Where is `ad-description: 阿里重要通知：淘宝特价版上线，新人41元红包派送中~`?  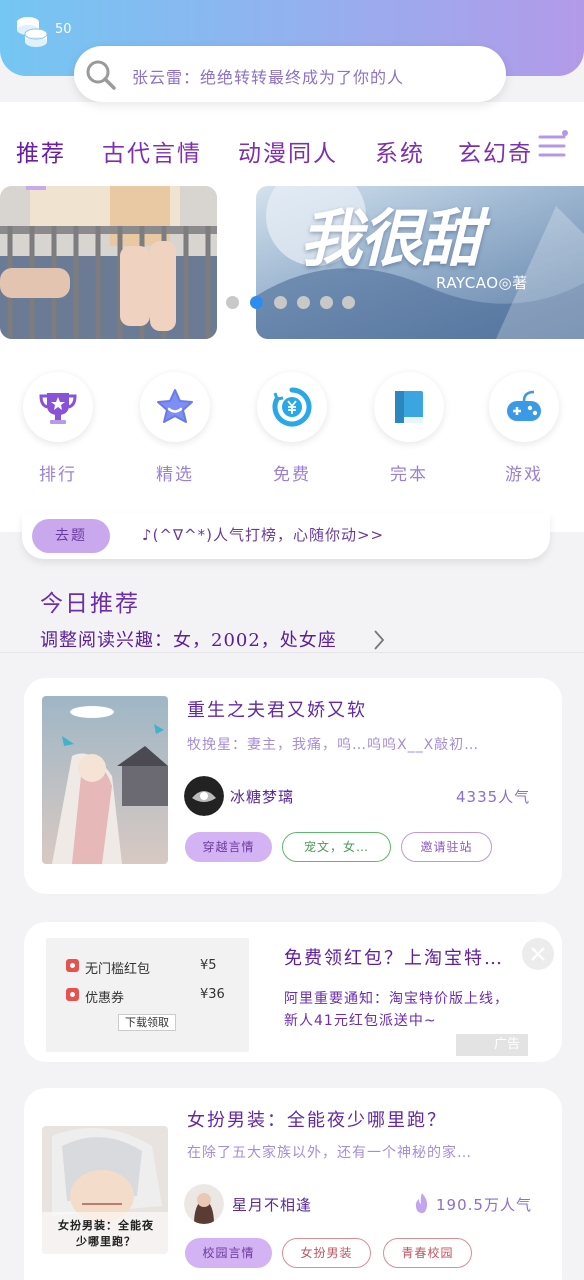 ad-description: 阿里重要通知：淘宝特价版上线，新人41元红包派送中~ is located at coordinates (403, 1010).